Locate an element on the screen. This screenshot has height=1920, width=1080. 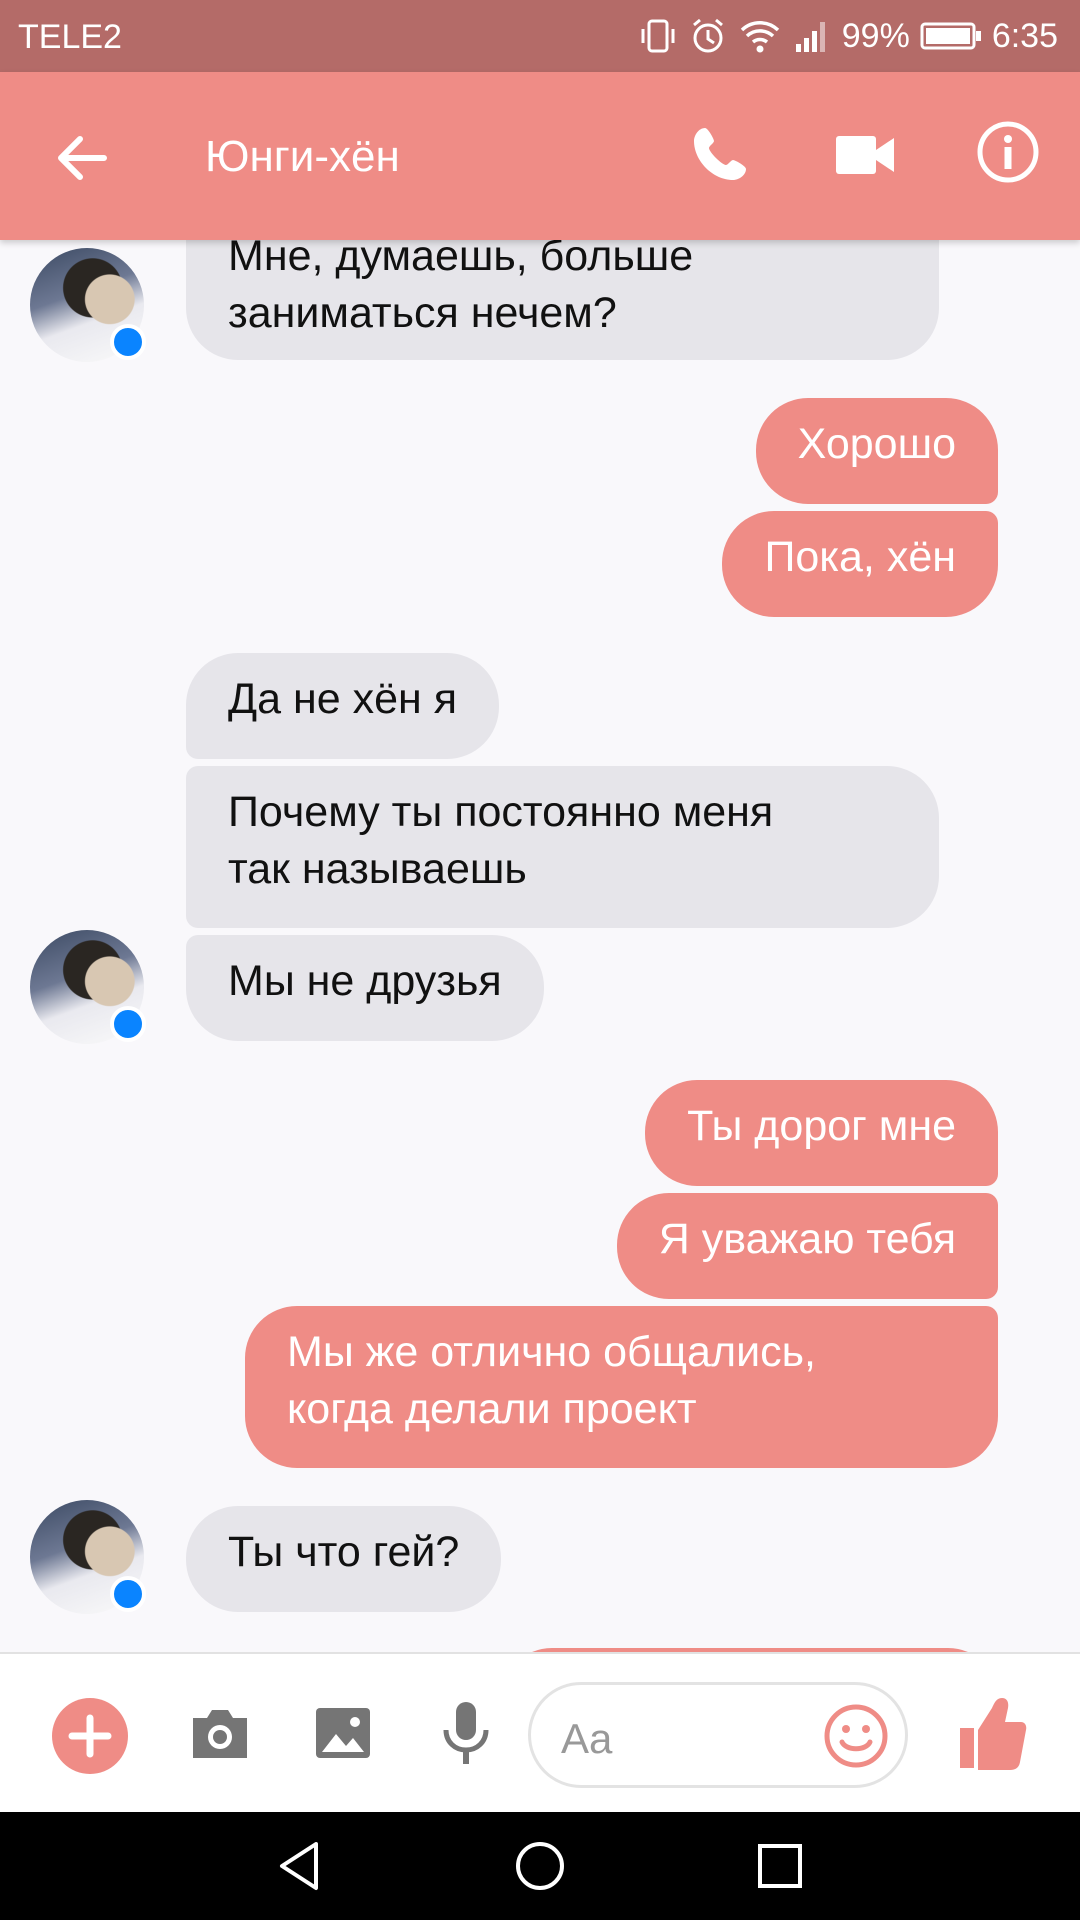
battery-icon is located at coordinates (950, 36).